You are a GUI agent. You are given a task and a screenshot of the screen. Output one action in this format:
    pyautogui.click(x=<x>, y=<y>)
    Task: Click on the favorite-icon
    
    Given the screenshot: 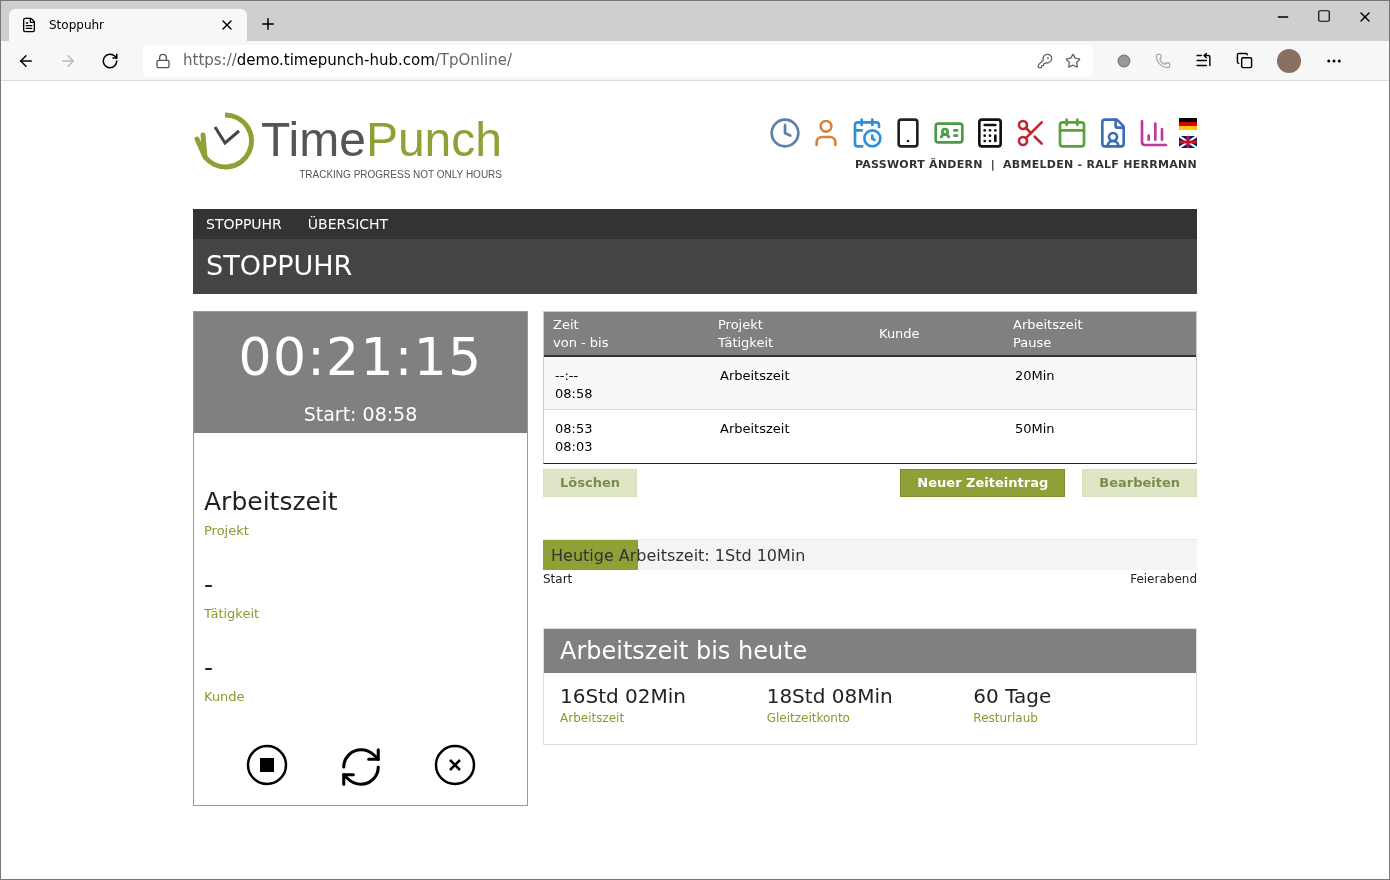 What is the action you would take?
    pyautogui.click(x=1073, y=60)
    